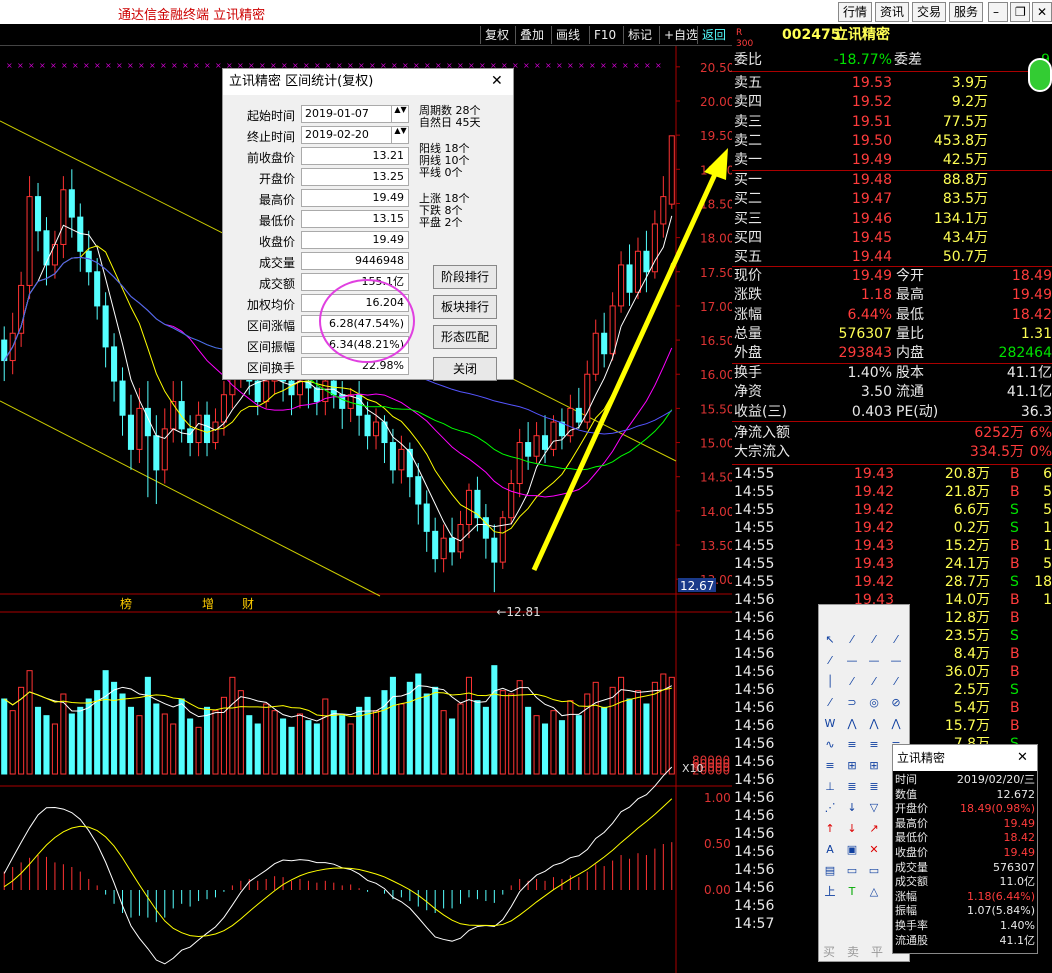 Image resolution: width=1052 pixels, height=973 pixels. What do you see at coordinates (567, 35) in the screenshot?
I see `draw-button: 画线` at bounding box center [567, 35].